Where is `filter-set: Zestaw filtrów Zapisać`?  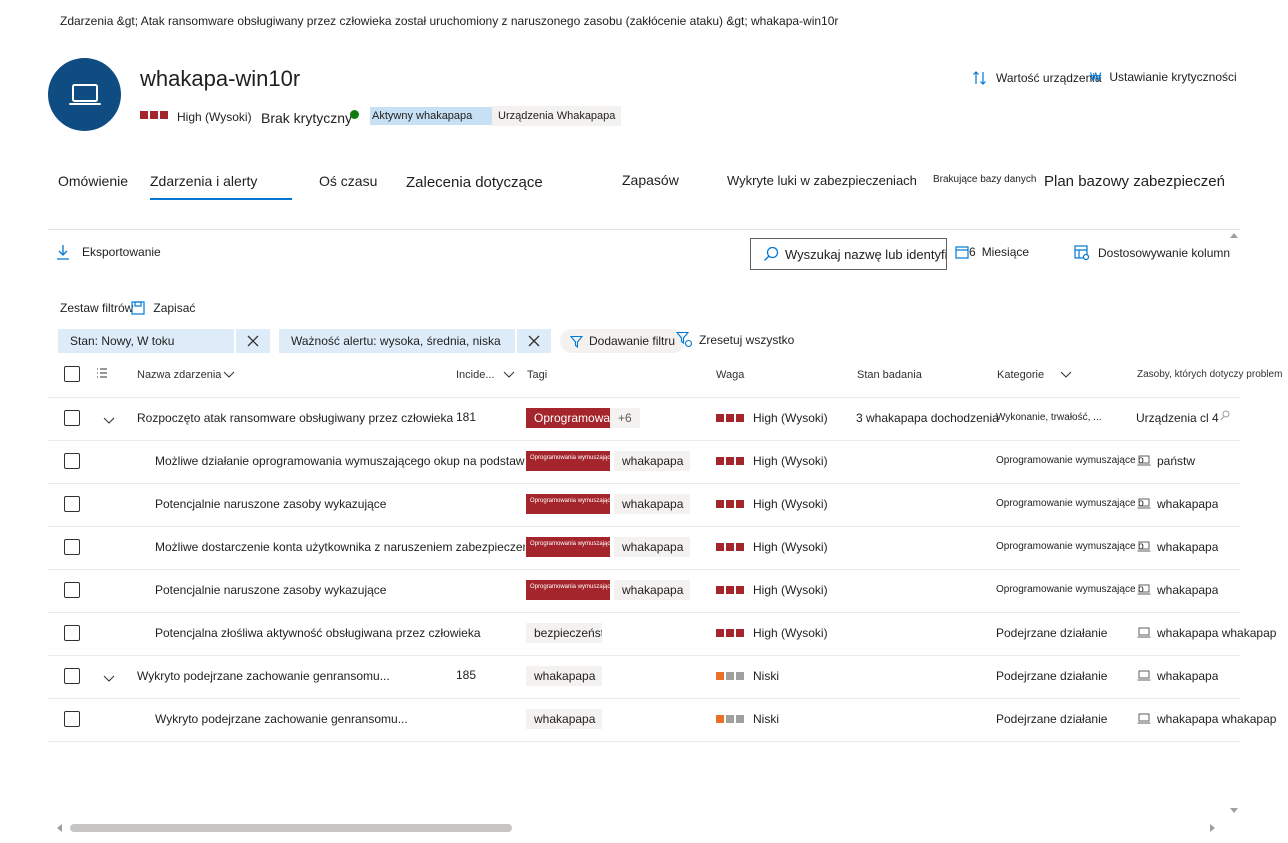 filter-set: Zestaw filtrów Zapisać is located at coordinates (127, 308).